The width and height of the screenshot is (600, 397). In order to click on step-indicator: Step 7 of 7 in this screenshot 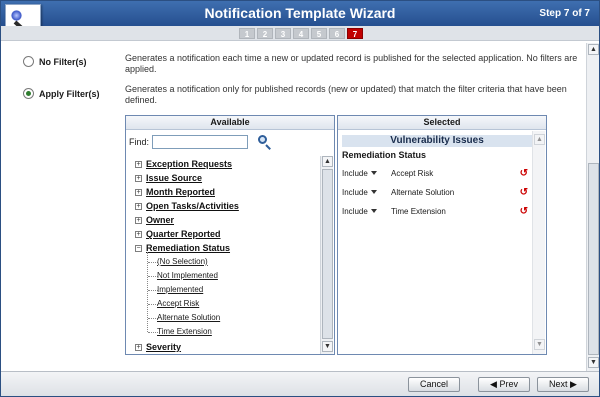, I will do `click(564, 13)`.